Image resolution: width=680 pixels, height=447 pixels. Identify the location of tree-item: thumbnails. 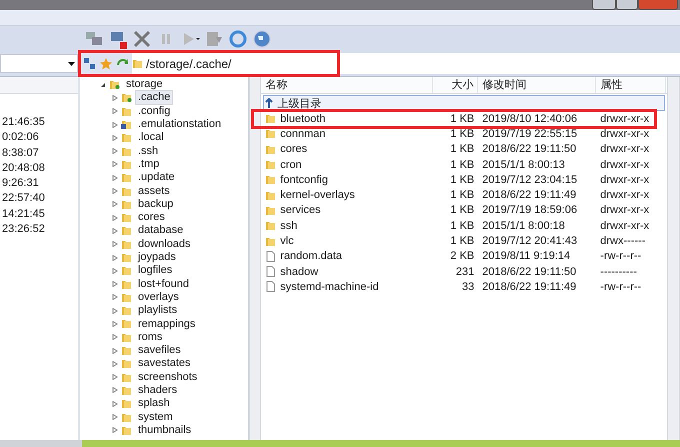
(164, 430).